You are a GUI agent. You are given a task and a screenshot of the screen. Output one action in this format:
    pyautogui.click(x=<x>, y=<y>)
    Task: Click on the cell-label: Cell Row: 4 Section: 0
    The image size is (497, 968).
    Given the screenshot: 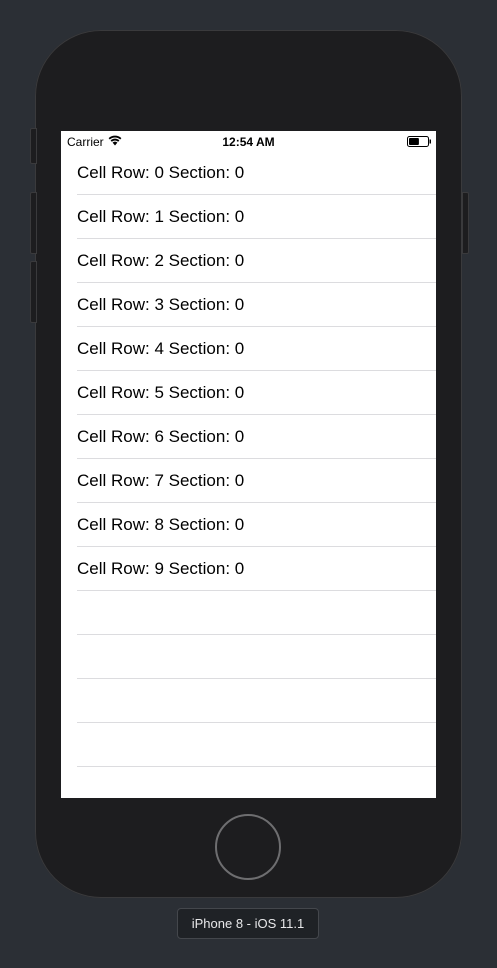 What is the action you would take?
    pyautogui.click(x=161, y=348)
    